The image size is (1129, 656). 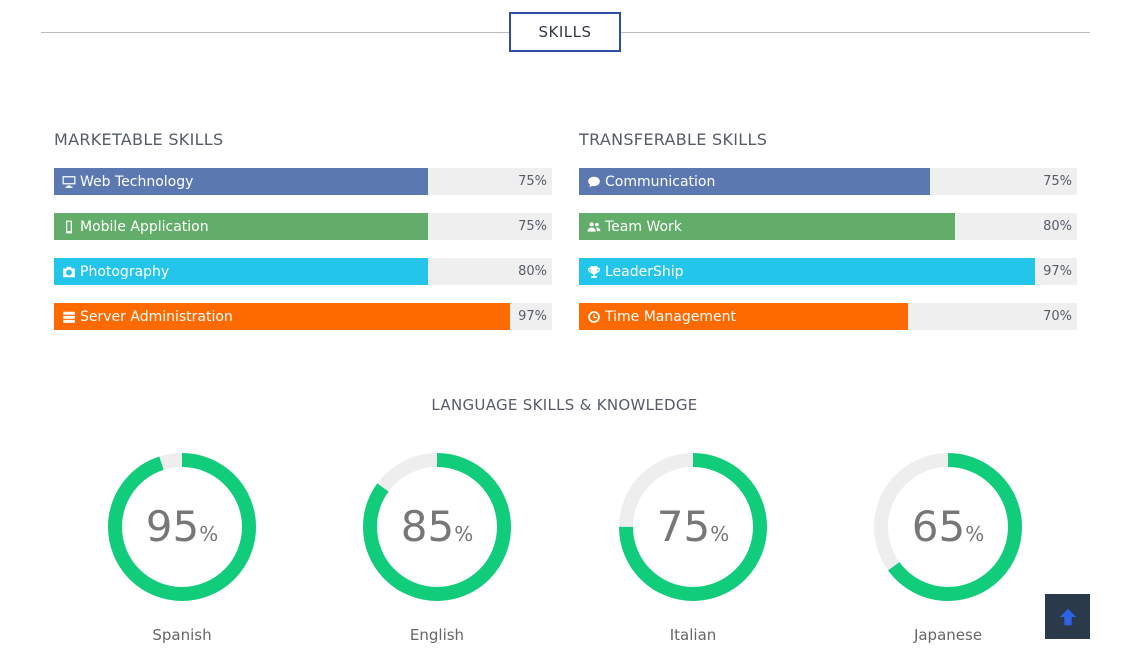 I want to click on transferable-heading: TRANSFERABLE SKILLS, so click(x=673, y=139).